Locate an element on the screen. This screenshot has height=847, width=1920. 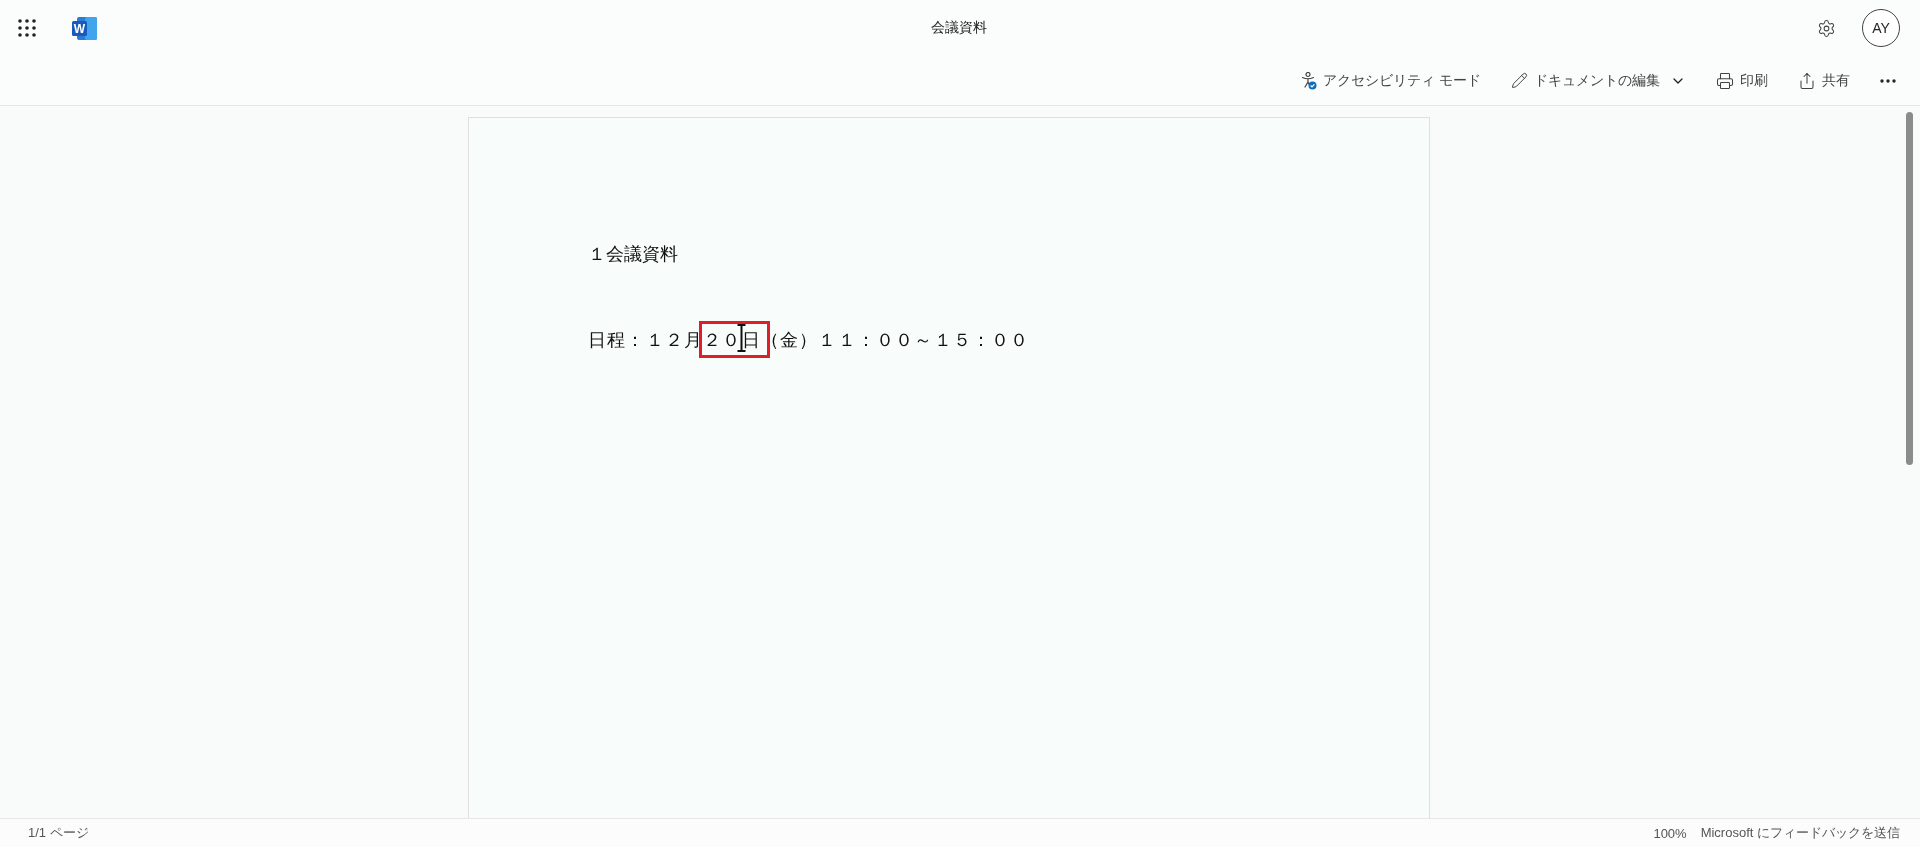
print-button: 印刷 is located at coordinates (1742, 80).